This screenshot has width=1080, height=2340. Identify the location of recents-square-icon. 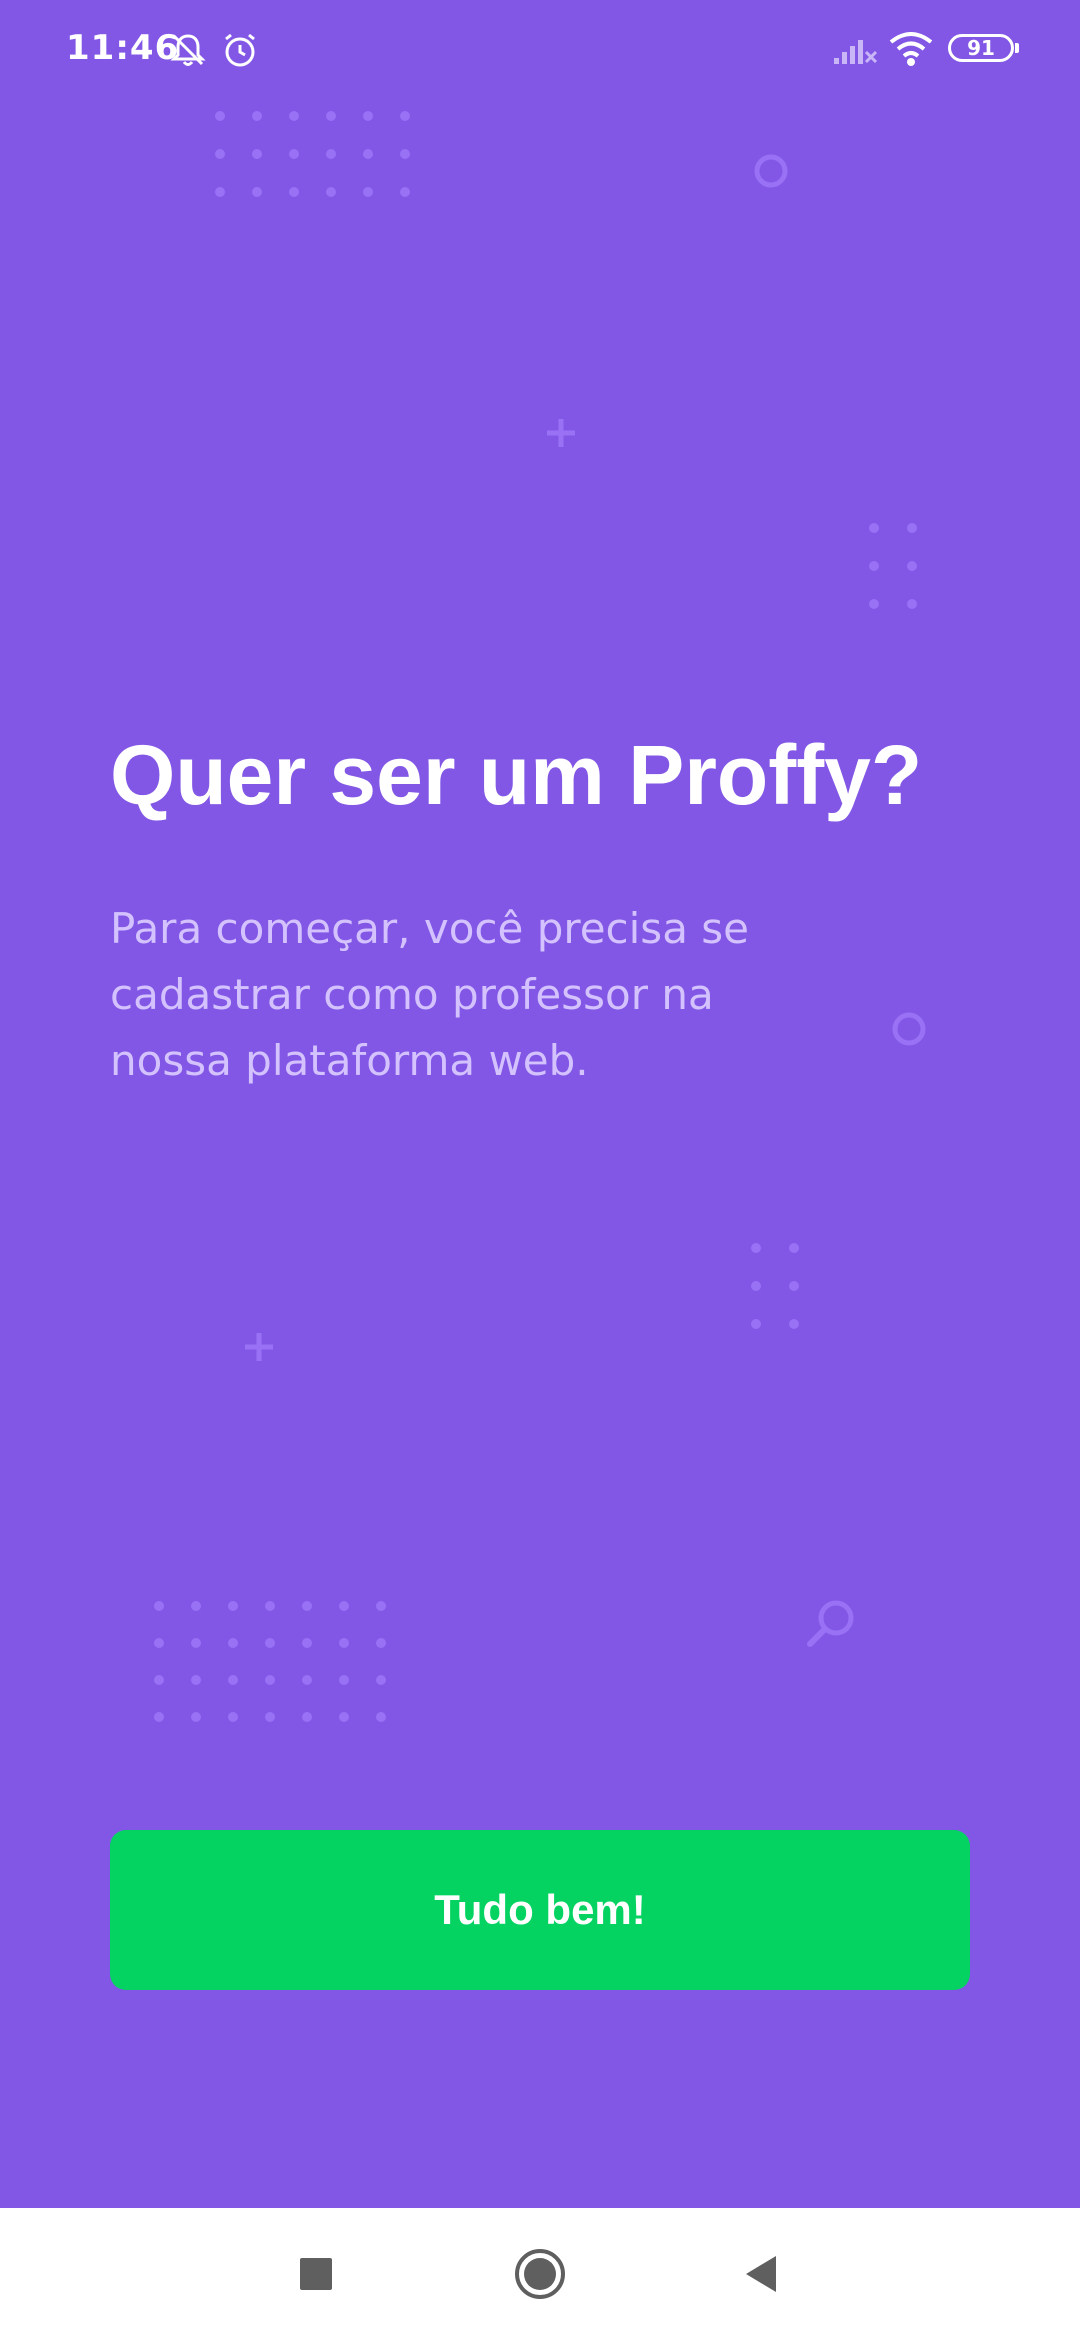
(316, 2274).